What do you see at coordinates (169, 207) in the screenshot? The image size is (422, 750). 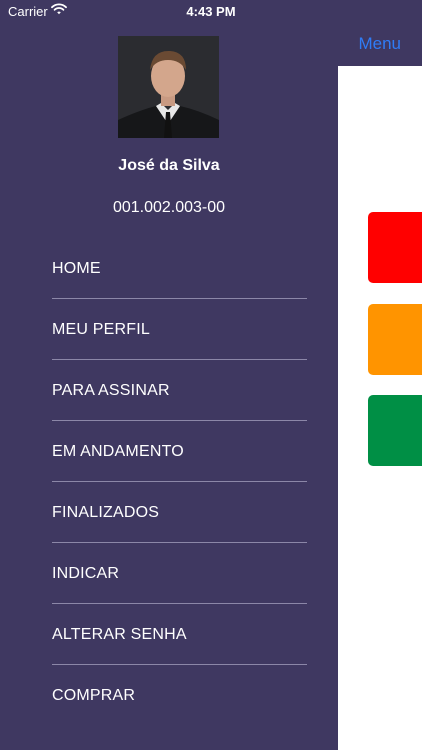 I see `user-id: 001.002.003-00` at bounding box center [169, 207].